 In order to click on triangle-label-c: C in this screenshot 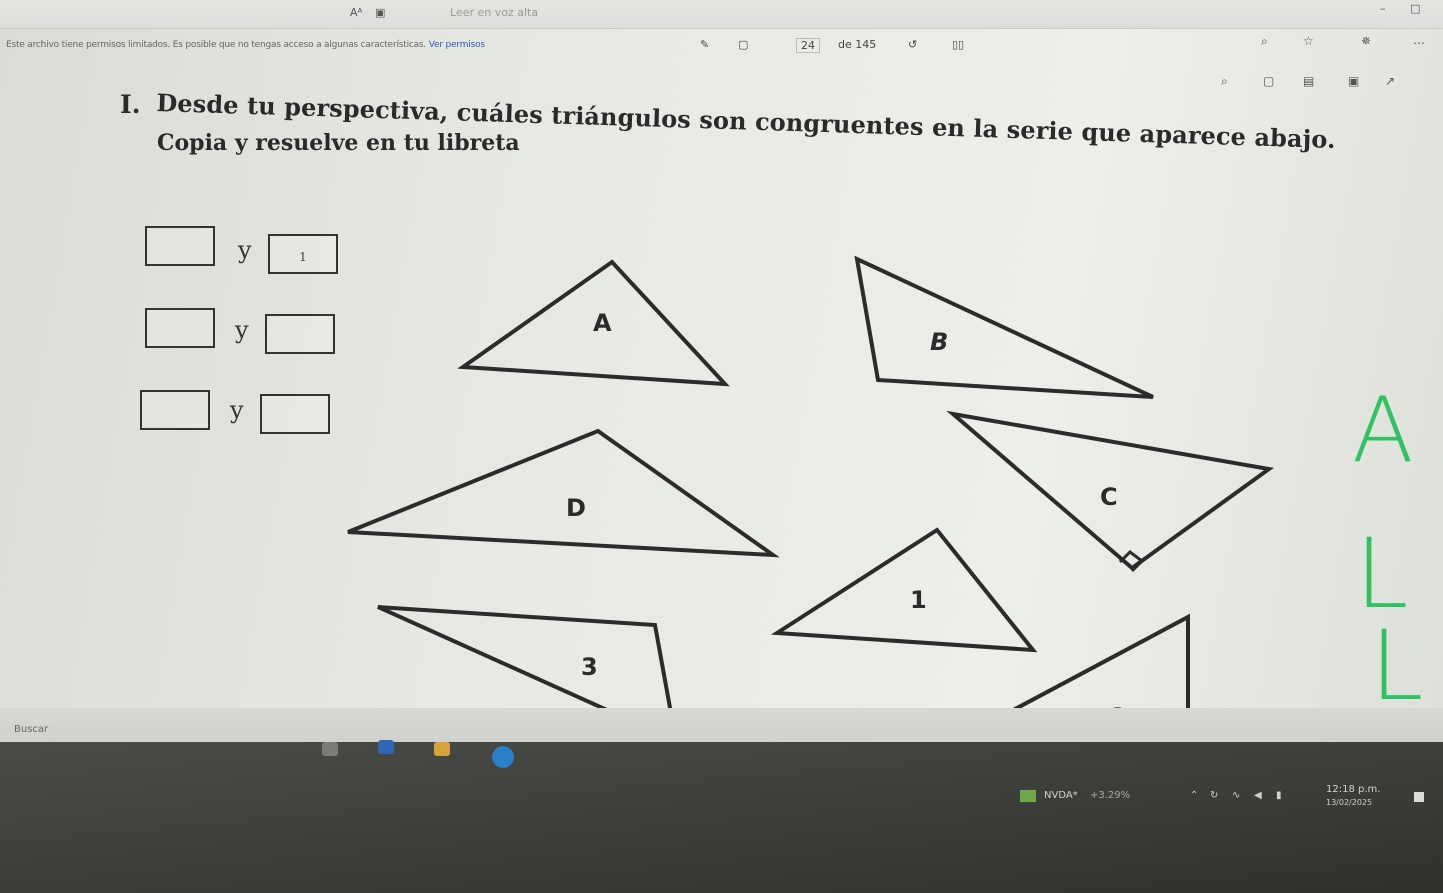, I will do `click(1109, 497)`.